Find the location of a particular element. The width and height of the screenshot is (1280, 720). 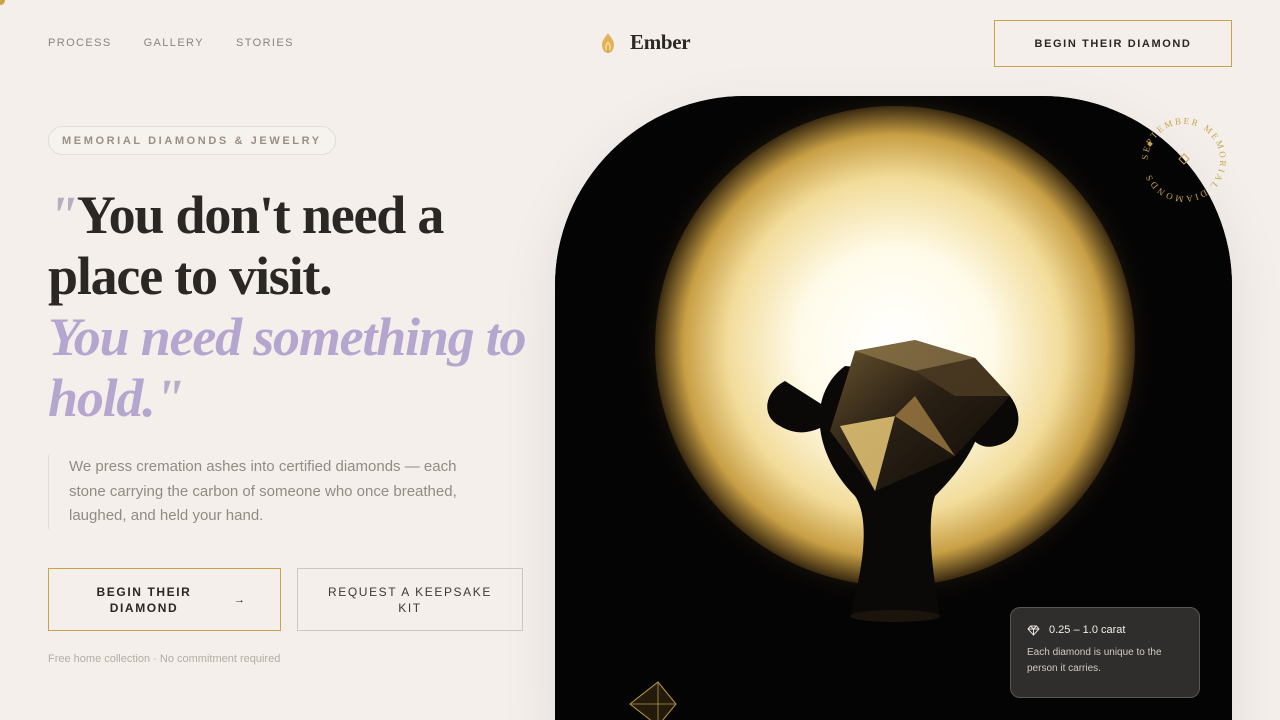

nav-link-gallery: GALLERY is located at coordinates (174, 43).